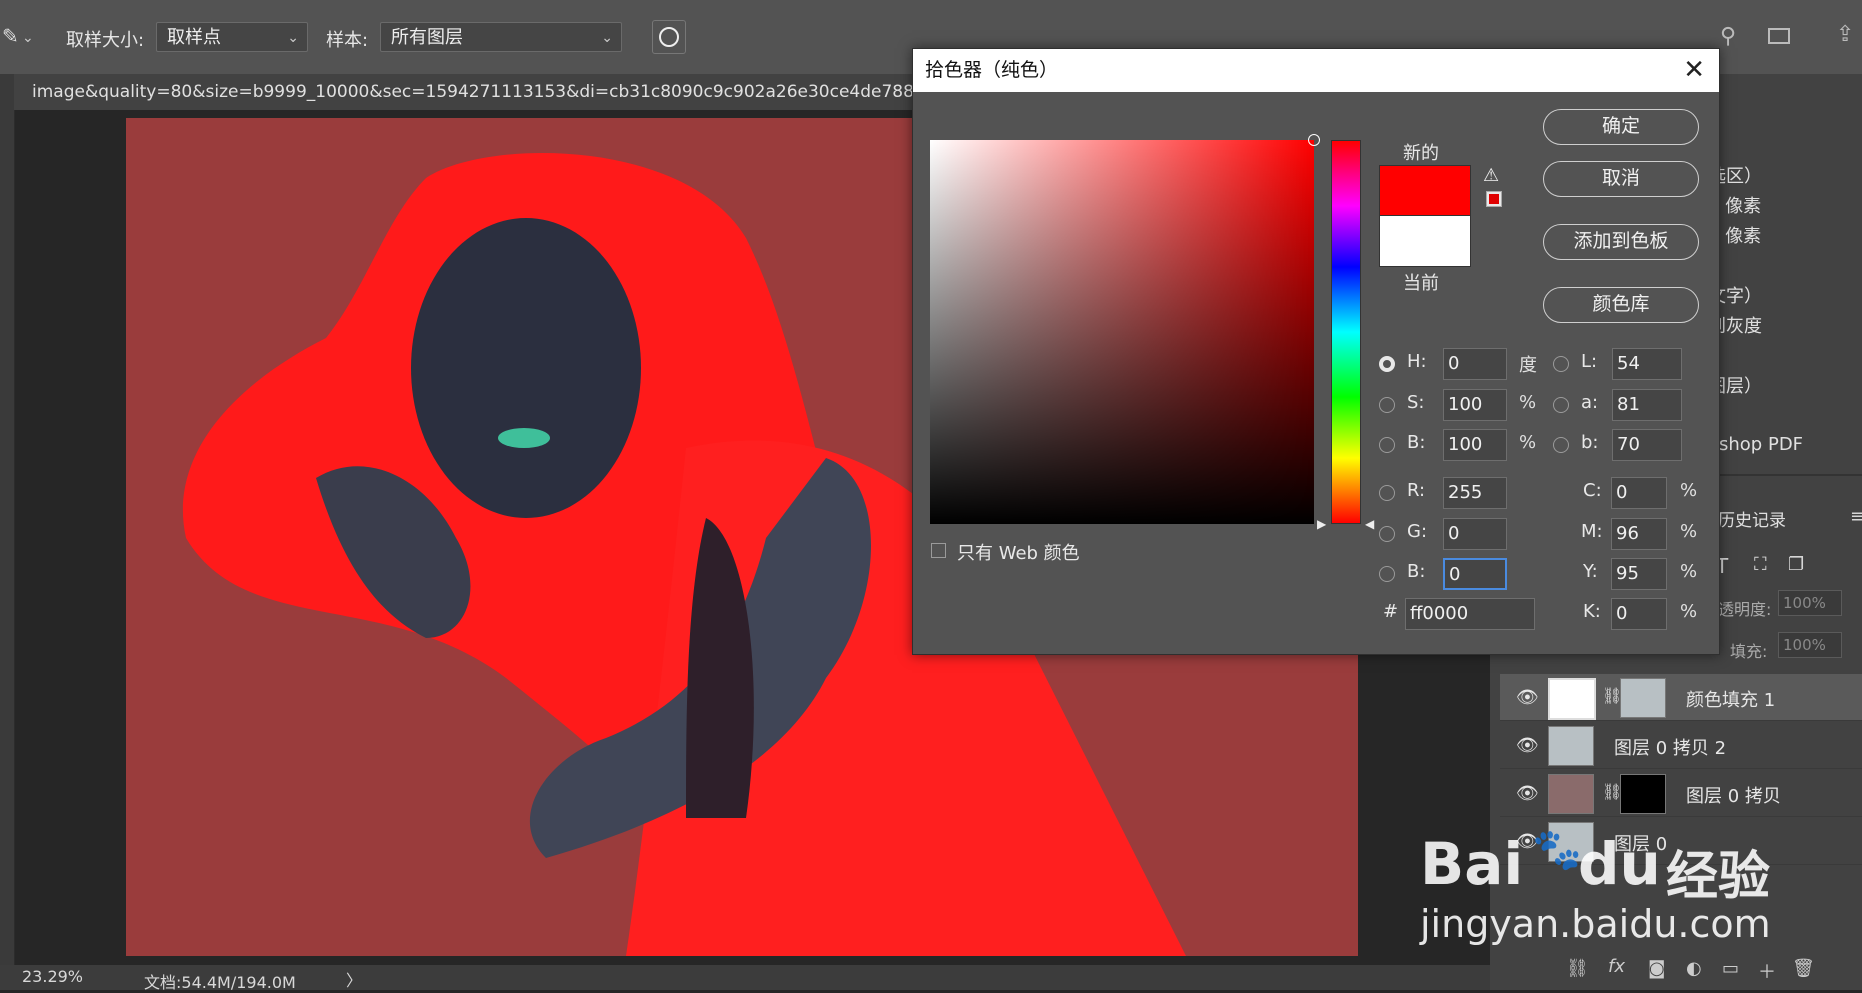  What do you see at coordinates (1694, 968) in the screenshot?
I see `adjustment-layer-icon: ◐` at bounding box center [1694, 968].